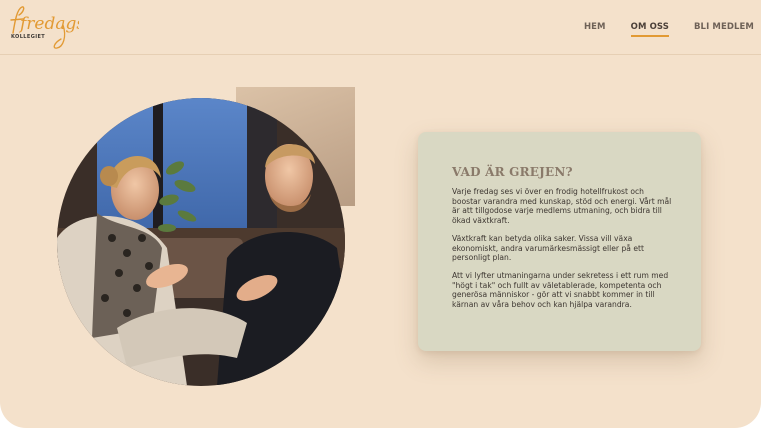 This screenshot has height=428, width=761. I want to click on main-nav: HEM OM OSS BLI MEDLEM, so click(669, 29).